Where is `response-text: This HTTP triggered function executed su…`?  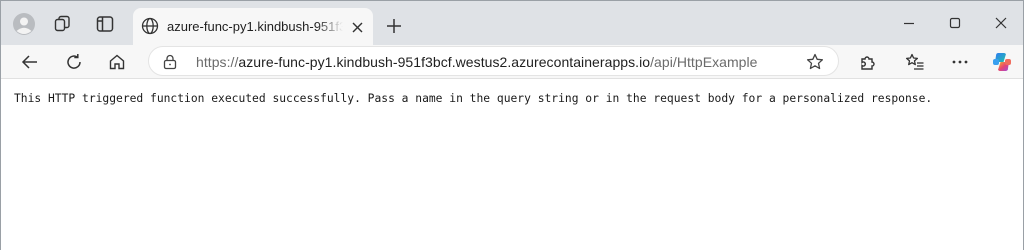
response-text: This HTTP triggered function executed su… is located at coordinates (473, 98).